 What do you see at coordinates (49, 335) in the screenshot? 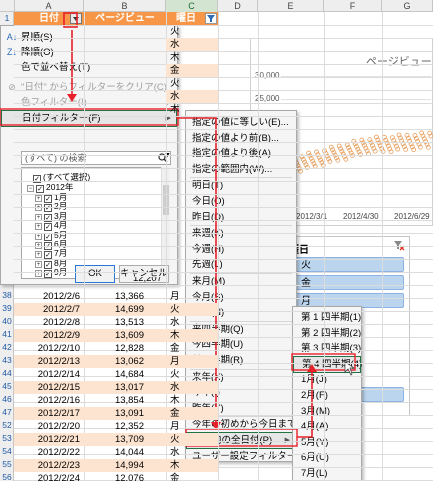
I see `date-cell: 2012/2/9` at bounding box center [49, 335].